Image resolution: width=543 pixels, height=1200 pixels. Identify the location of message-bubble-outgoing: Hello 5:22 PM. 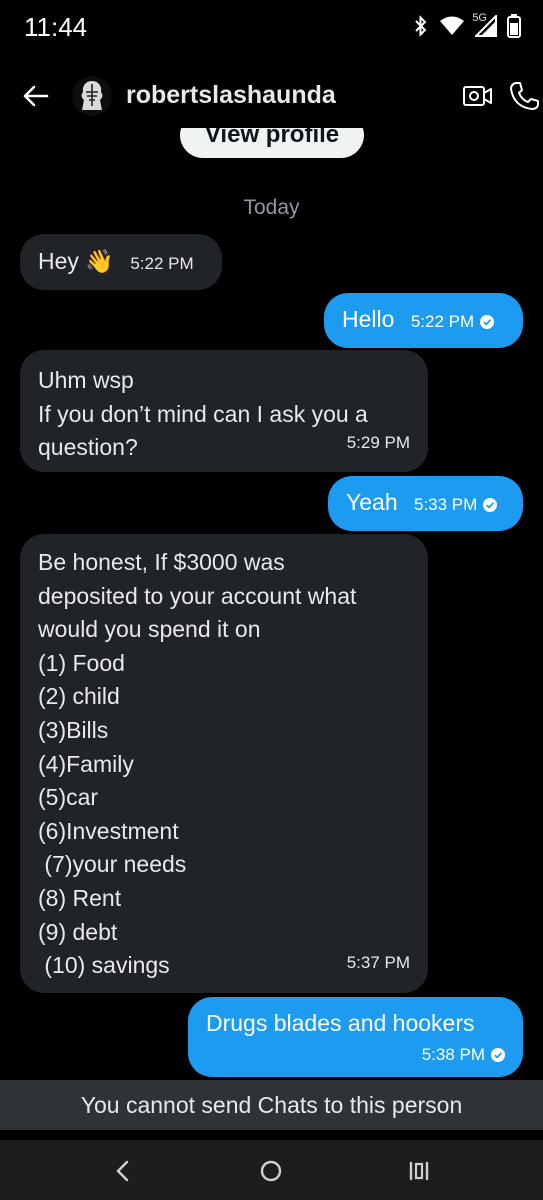
(423, 320).